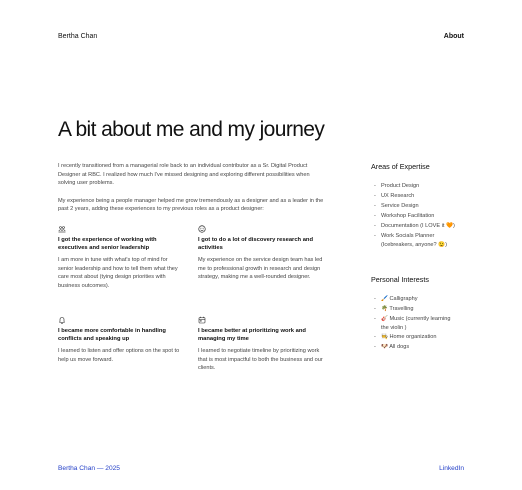  Describe the element at coordinates (421, 299) in the screenshot. I see `interest-item: 🖌️ Calligraphy` at that location.